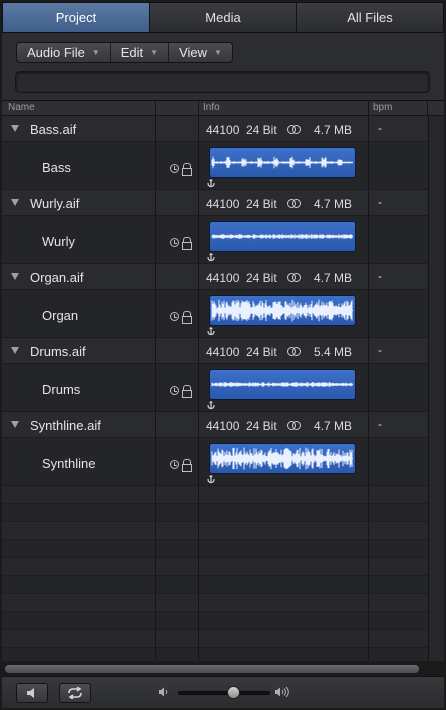 This screenshot has height=710, width=446. I want to click on file-row: Drums.aif 44100 24 Bit 5.4 MB -, so click(215, 351).